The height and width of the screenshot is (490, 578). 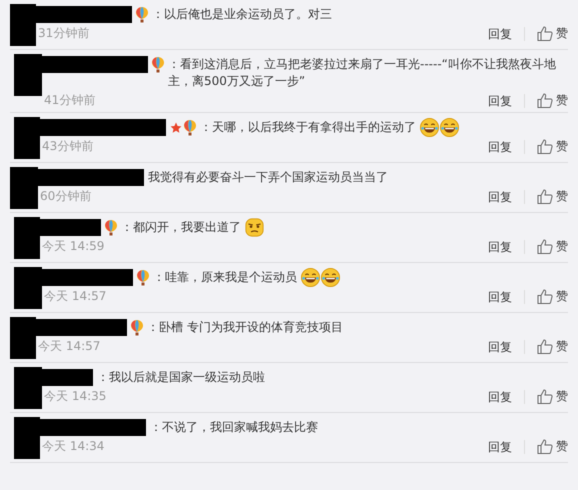 What do you see at coordinates (268, 177) in the screenshot?
I see `comment-text: 我觉得有必要奋斗一下弄个国家运动员当当了` at bounding box center [268, 177].